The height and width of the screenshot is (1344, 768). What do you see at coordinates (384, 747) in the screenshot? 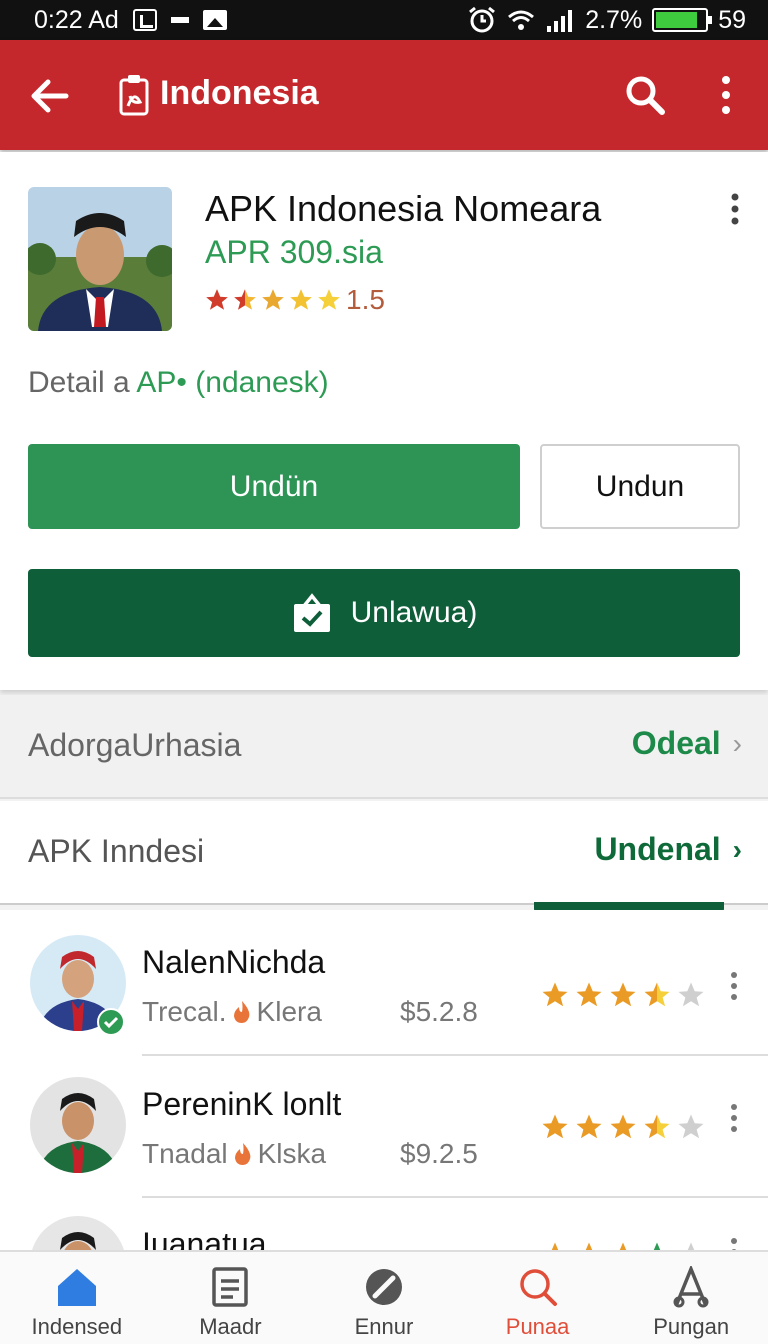
I see `section-row-first: AdorgaUrhasia Odeal ›` at bounding box center [384, 747].